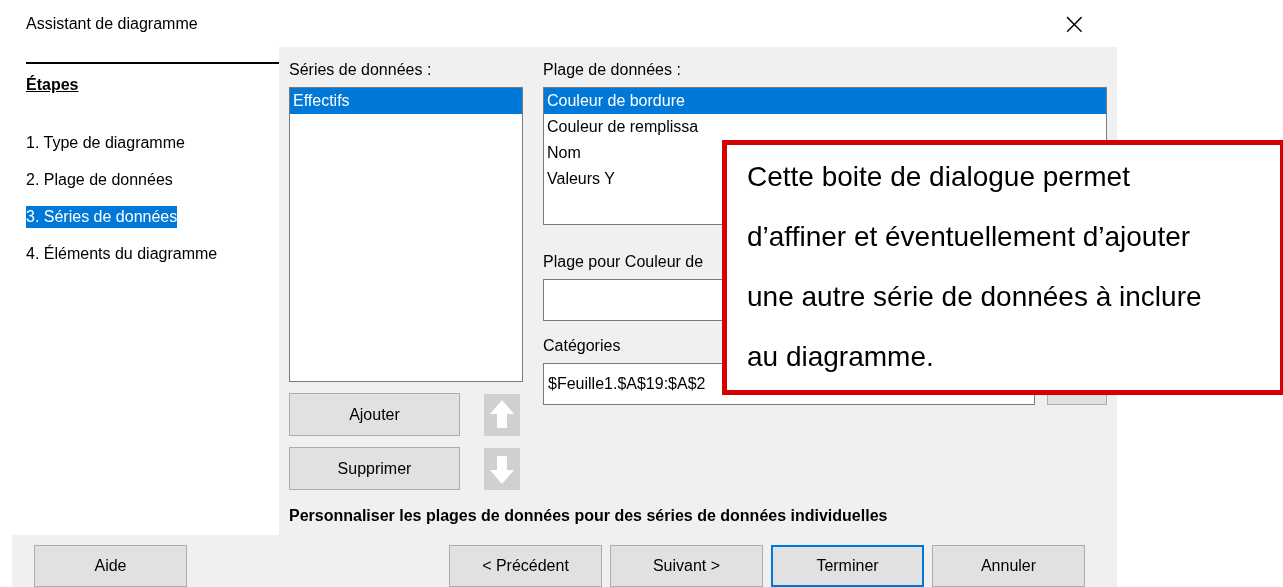 This screenshot has height=587, width=1283. I want to click on series-label: Séries de données :, so click(361, 70).